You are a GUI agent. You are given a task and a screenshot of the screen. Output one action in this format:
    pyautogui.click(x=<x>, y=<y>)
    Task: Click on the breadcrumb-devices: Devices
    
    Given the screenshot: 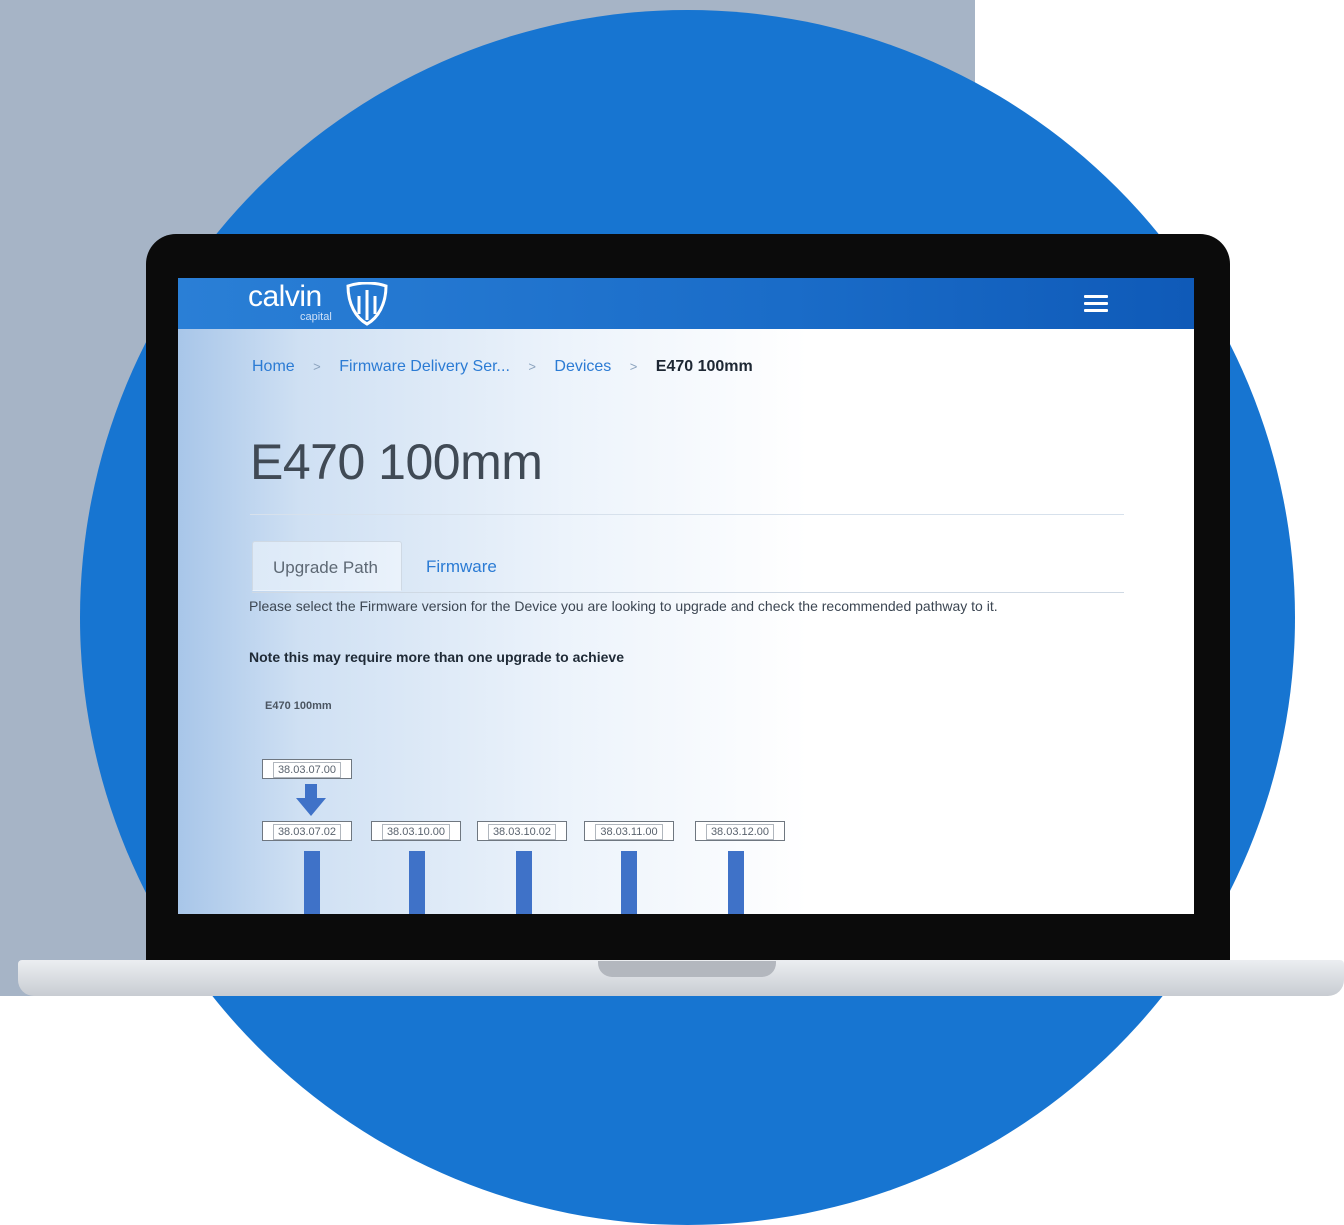 What is the action you would take?
    pyautogui.click(x=582, y=366)
    